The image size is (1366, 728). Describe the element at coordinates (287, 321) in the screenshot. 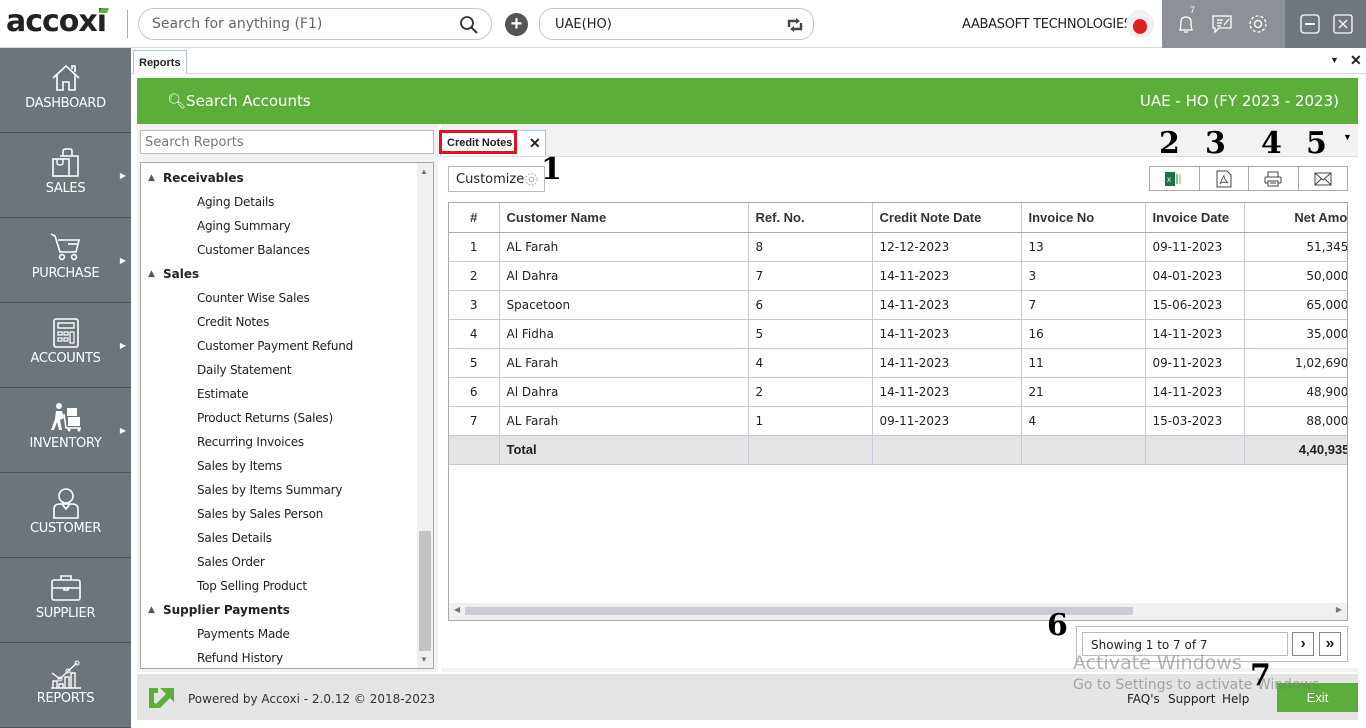

I see `report-item: Credit Notes` at that location.